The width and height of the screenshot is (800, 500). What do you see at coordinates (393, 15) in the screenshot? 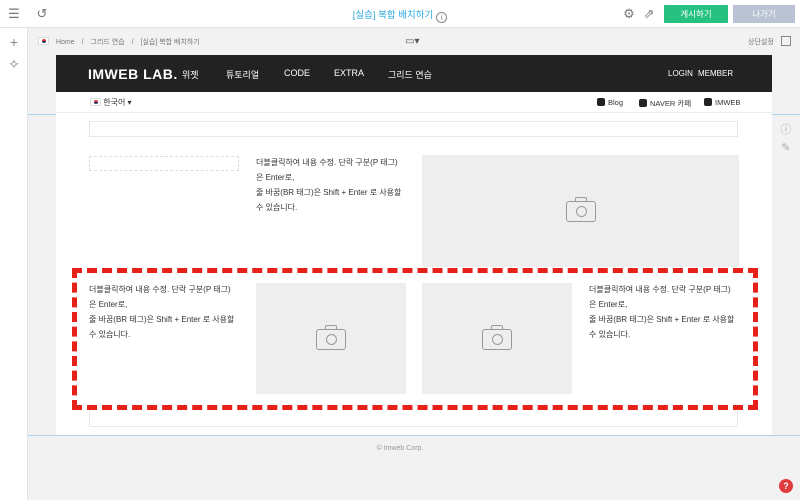
I see `page-title: [실습] 복합 배치하기` at bounding box center [393, 15].